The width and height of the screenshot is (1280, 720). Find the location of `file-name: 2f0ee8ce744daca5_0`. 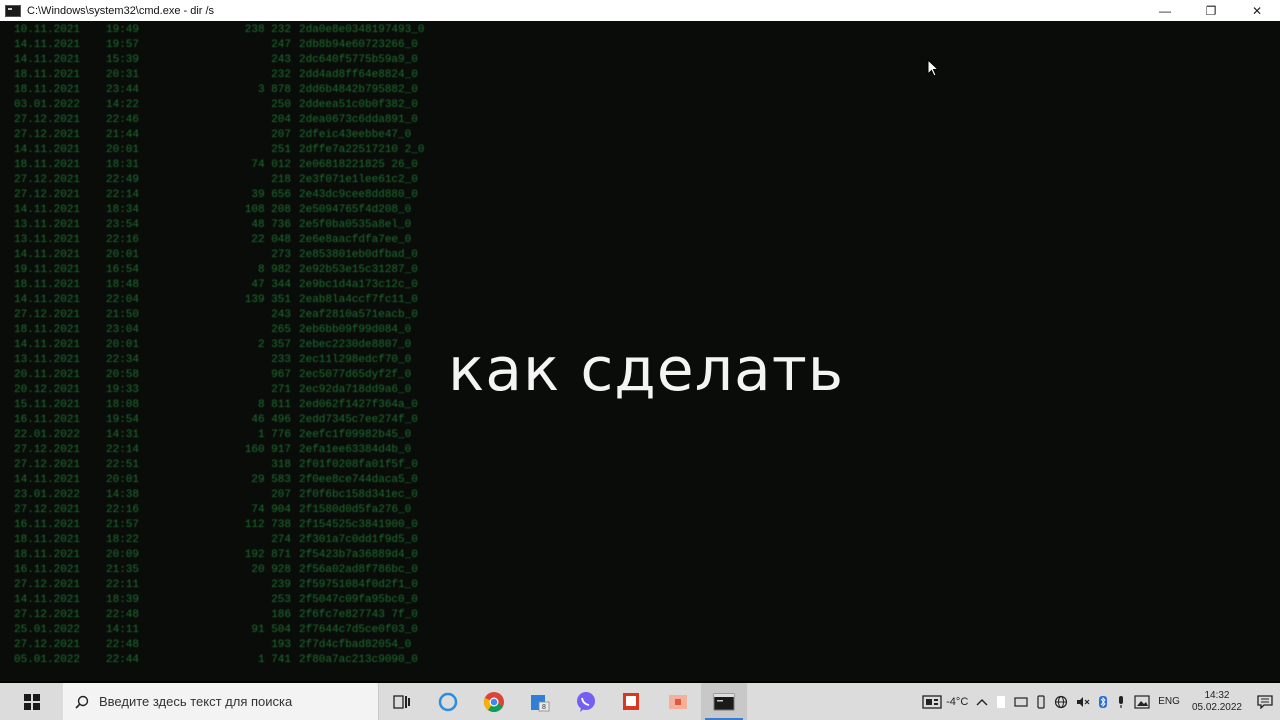

file-name: 2f0ee8ce744daca5_0 is located at coordinates (358, 480).